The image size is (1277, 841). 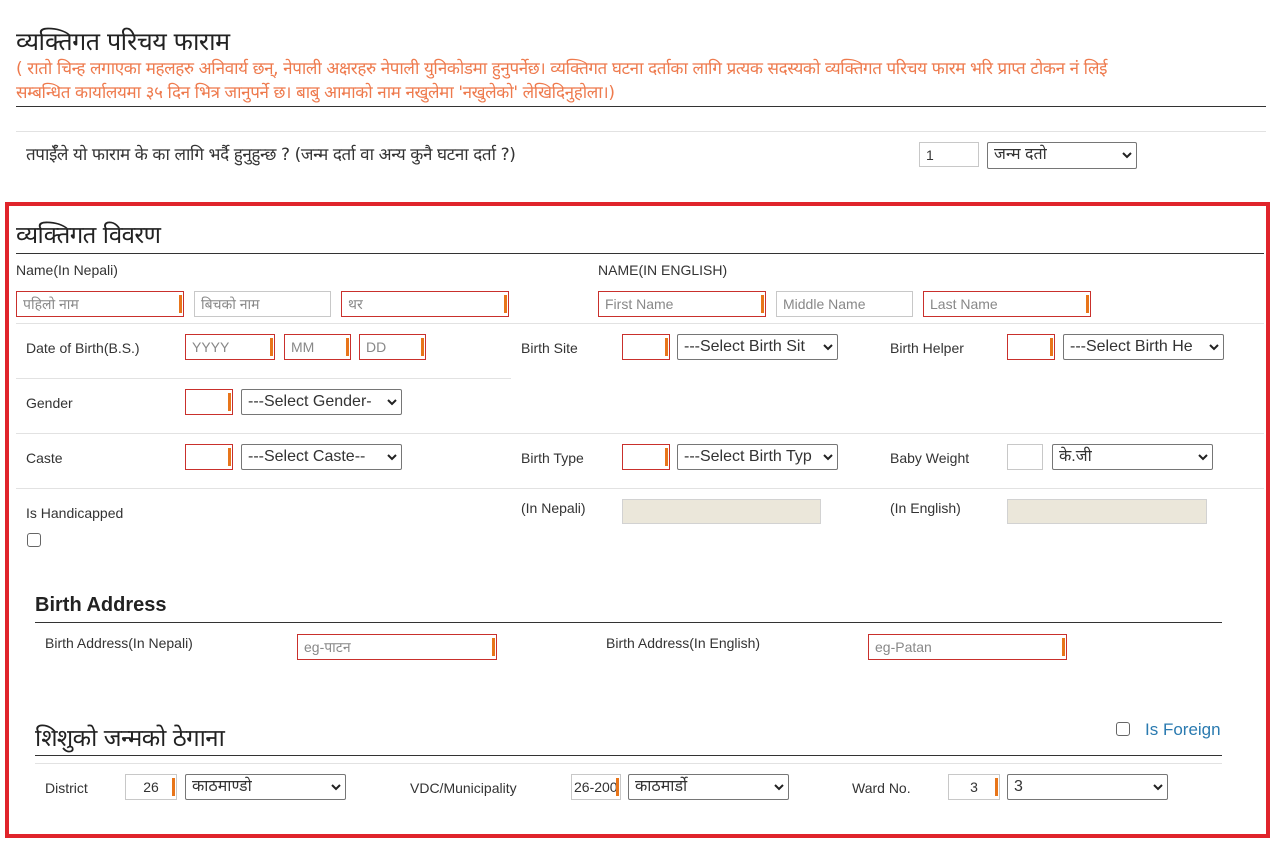 What do you see at coordinates (640, 433) in the screenshot?
I see `gender-divider` at bounding box center [640, 433].